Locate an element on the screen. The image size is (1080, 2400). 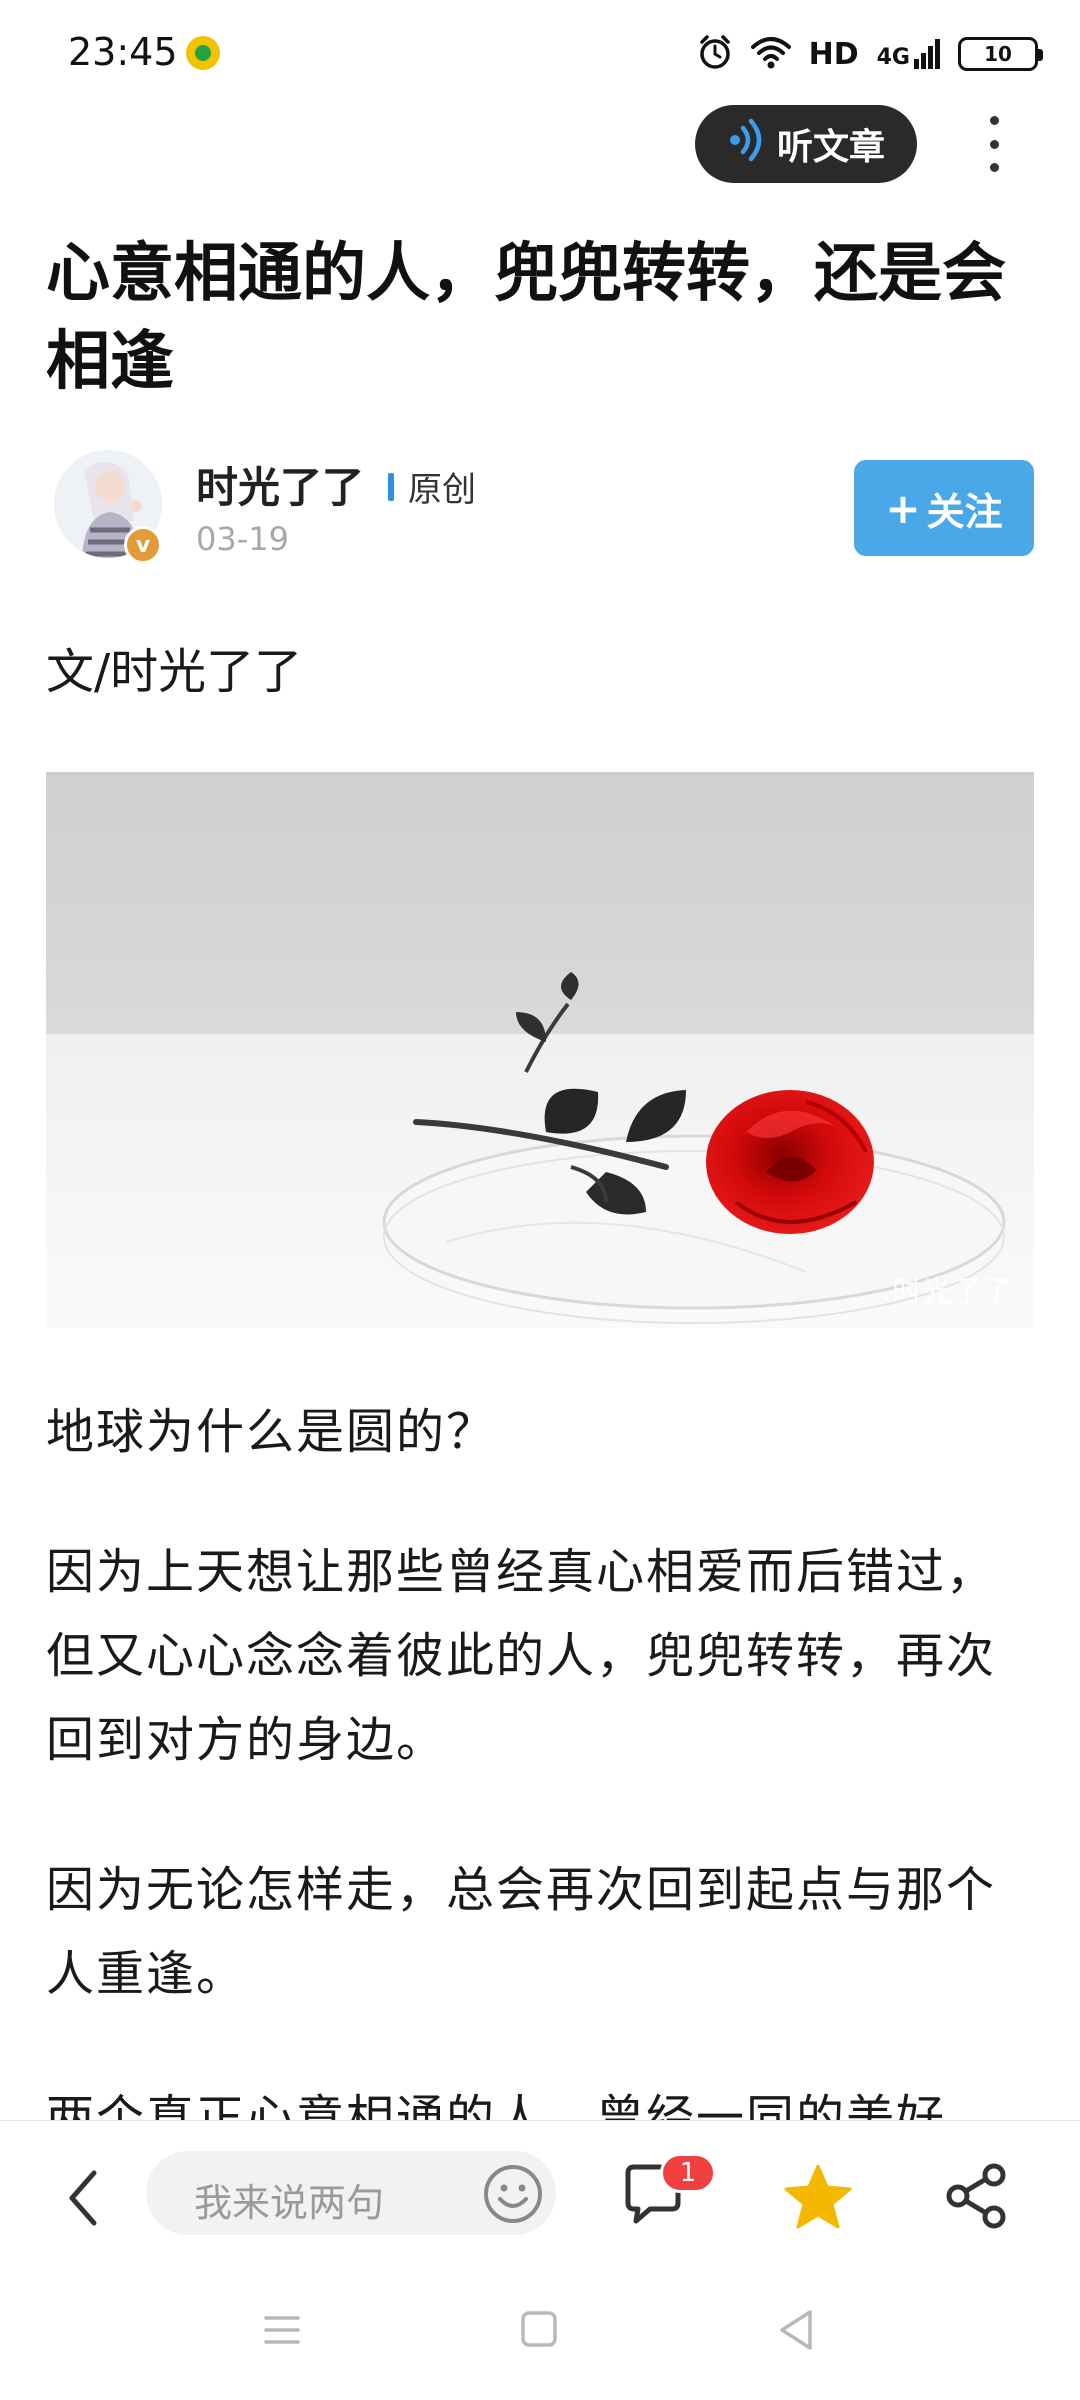
follow-label: 关注 is located at coordinates (964, 511).